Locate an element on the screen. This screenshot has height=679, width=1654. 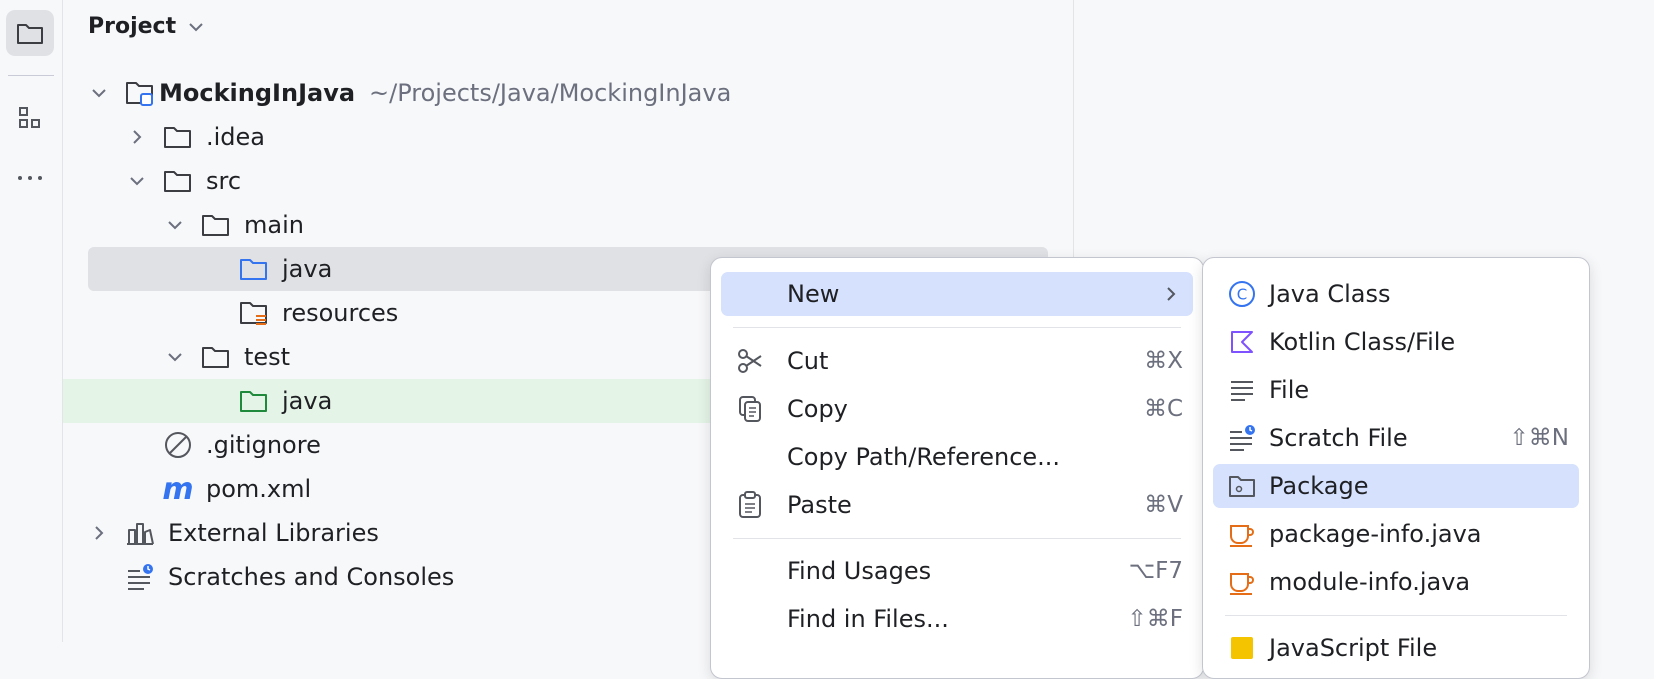
shortcut: ⇧⌘F is located at coordinates (1155, 619).